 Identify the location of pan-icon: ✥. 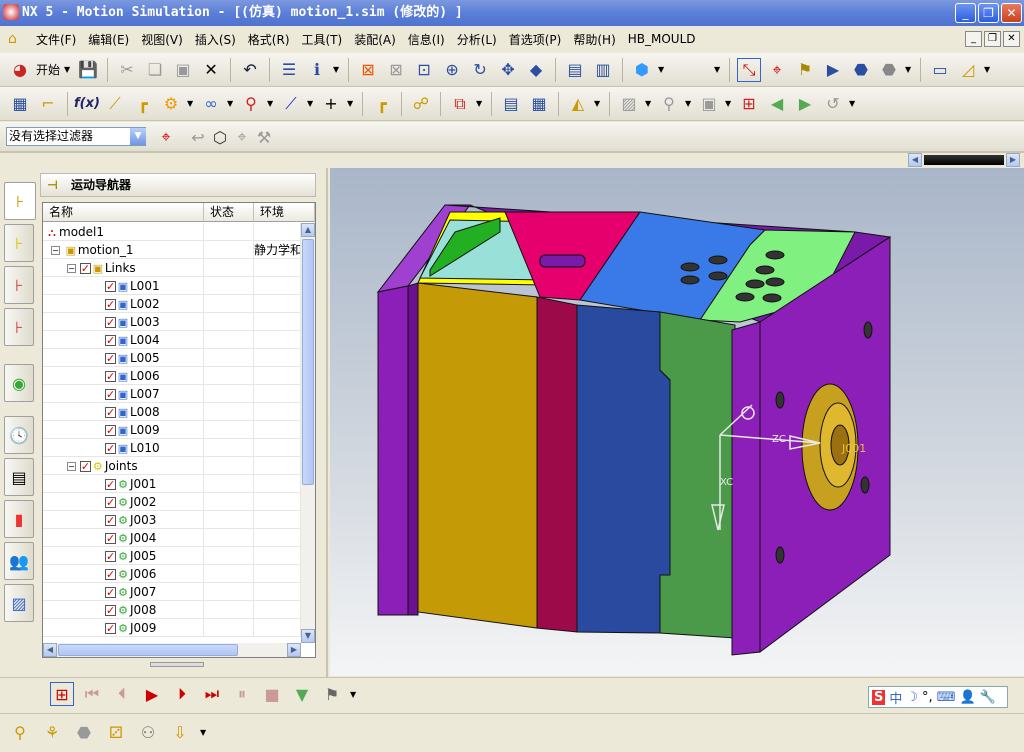
(508, 70).